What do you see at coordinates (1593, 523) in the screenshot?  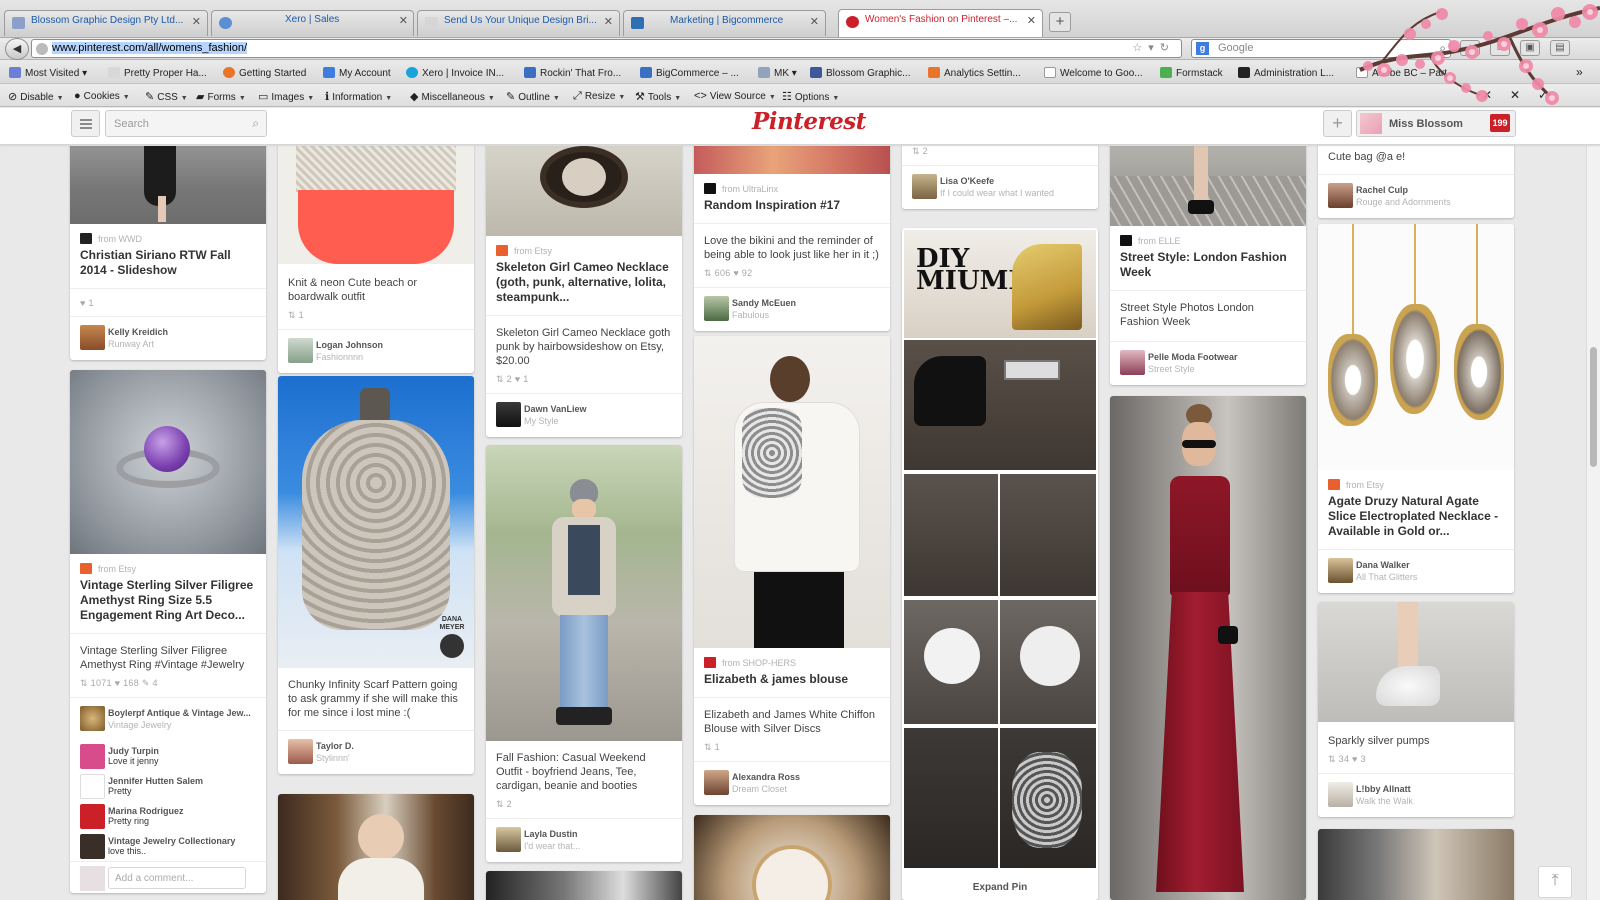 I see `page-scrollbar` at bounding box center [1593, 523].